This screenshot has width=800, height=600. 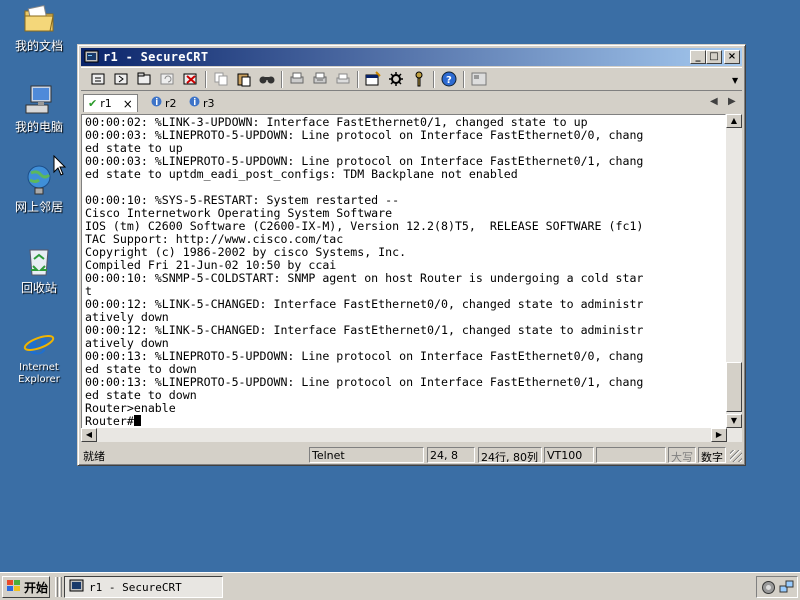 What do you see at coordinates (734, 421) in the screenshot?
I see `scroll-down-button: ▼` at bounding box center [734, 421].